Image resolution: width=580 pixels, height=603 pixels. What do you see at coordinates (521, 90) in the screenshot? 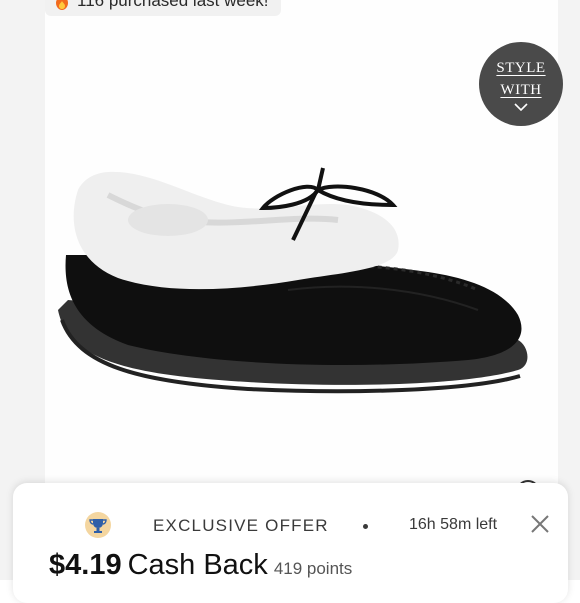
I see `style-with-line2: WITH` at bounding box center [521, 90].